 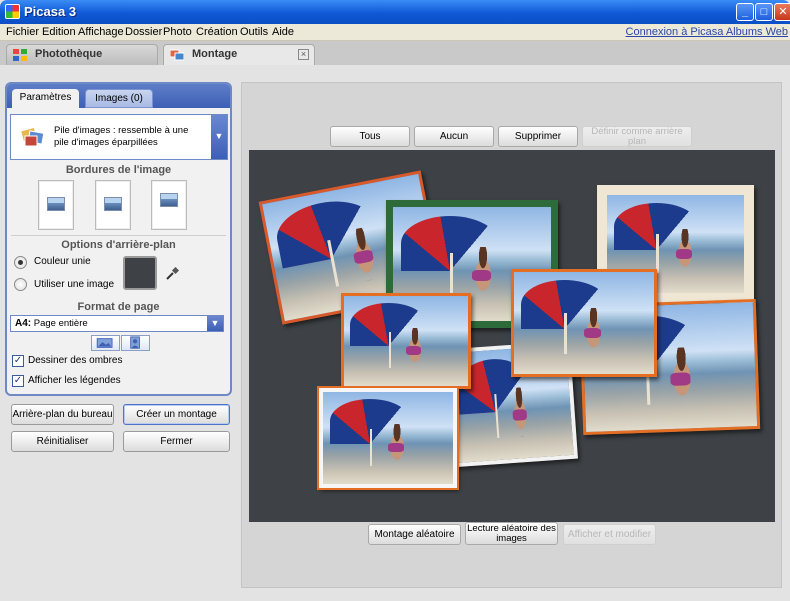 What do you see at coordinates (609, 534) in the screenshot?
I see `view-edit-button: Afficher et modifier` at bounding box center [609, 534].